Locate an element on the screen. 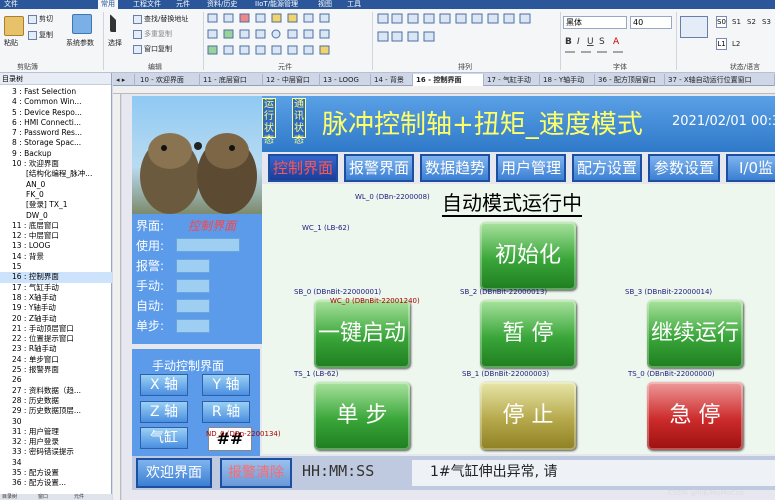 The height and width of the screenshot is (500, 775). window-tab: 12 - 中层窗口 is located at coordinates (291, 80).